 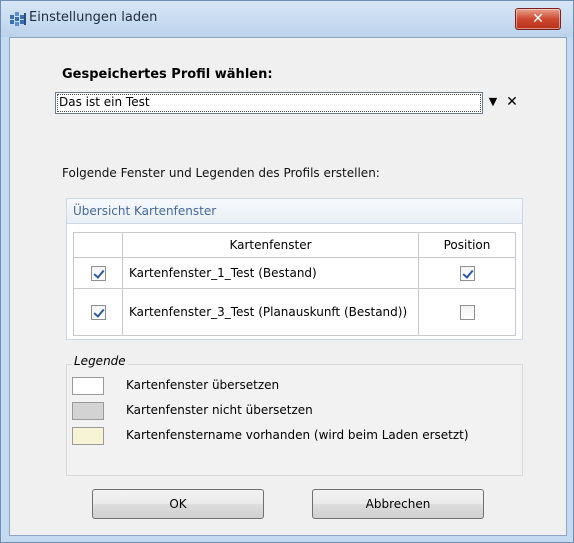 I want to click on legend-swatch-translate, so click(x=88, y=386).